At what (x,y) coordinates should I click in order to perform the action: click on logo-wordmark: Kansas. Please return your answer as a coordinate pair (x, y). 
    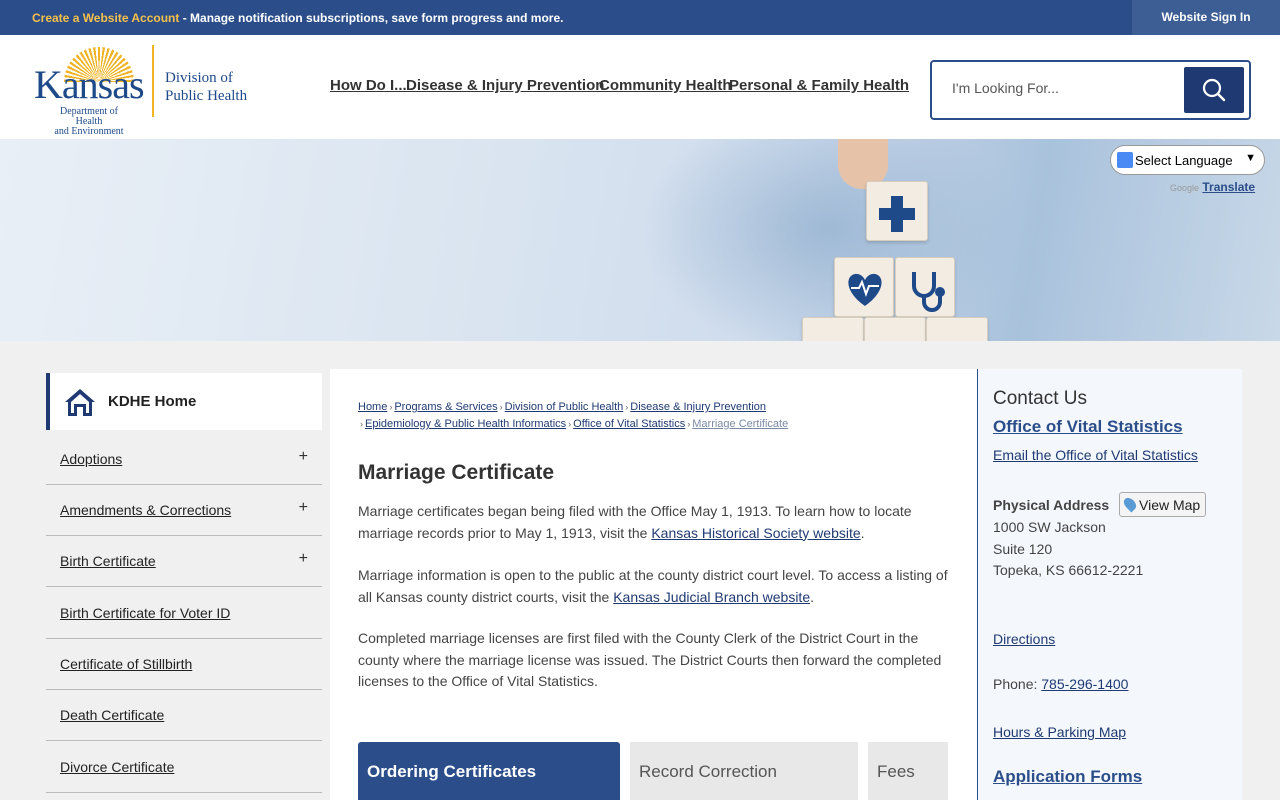
    Looking at the image, I should click on (89, 84).